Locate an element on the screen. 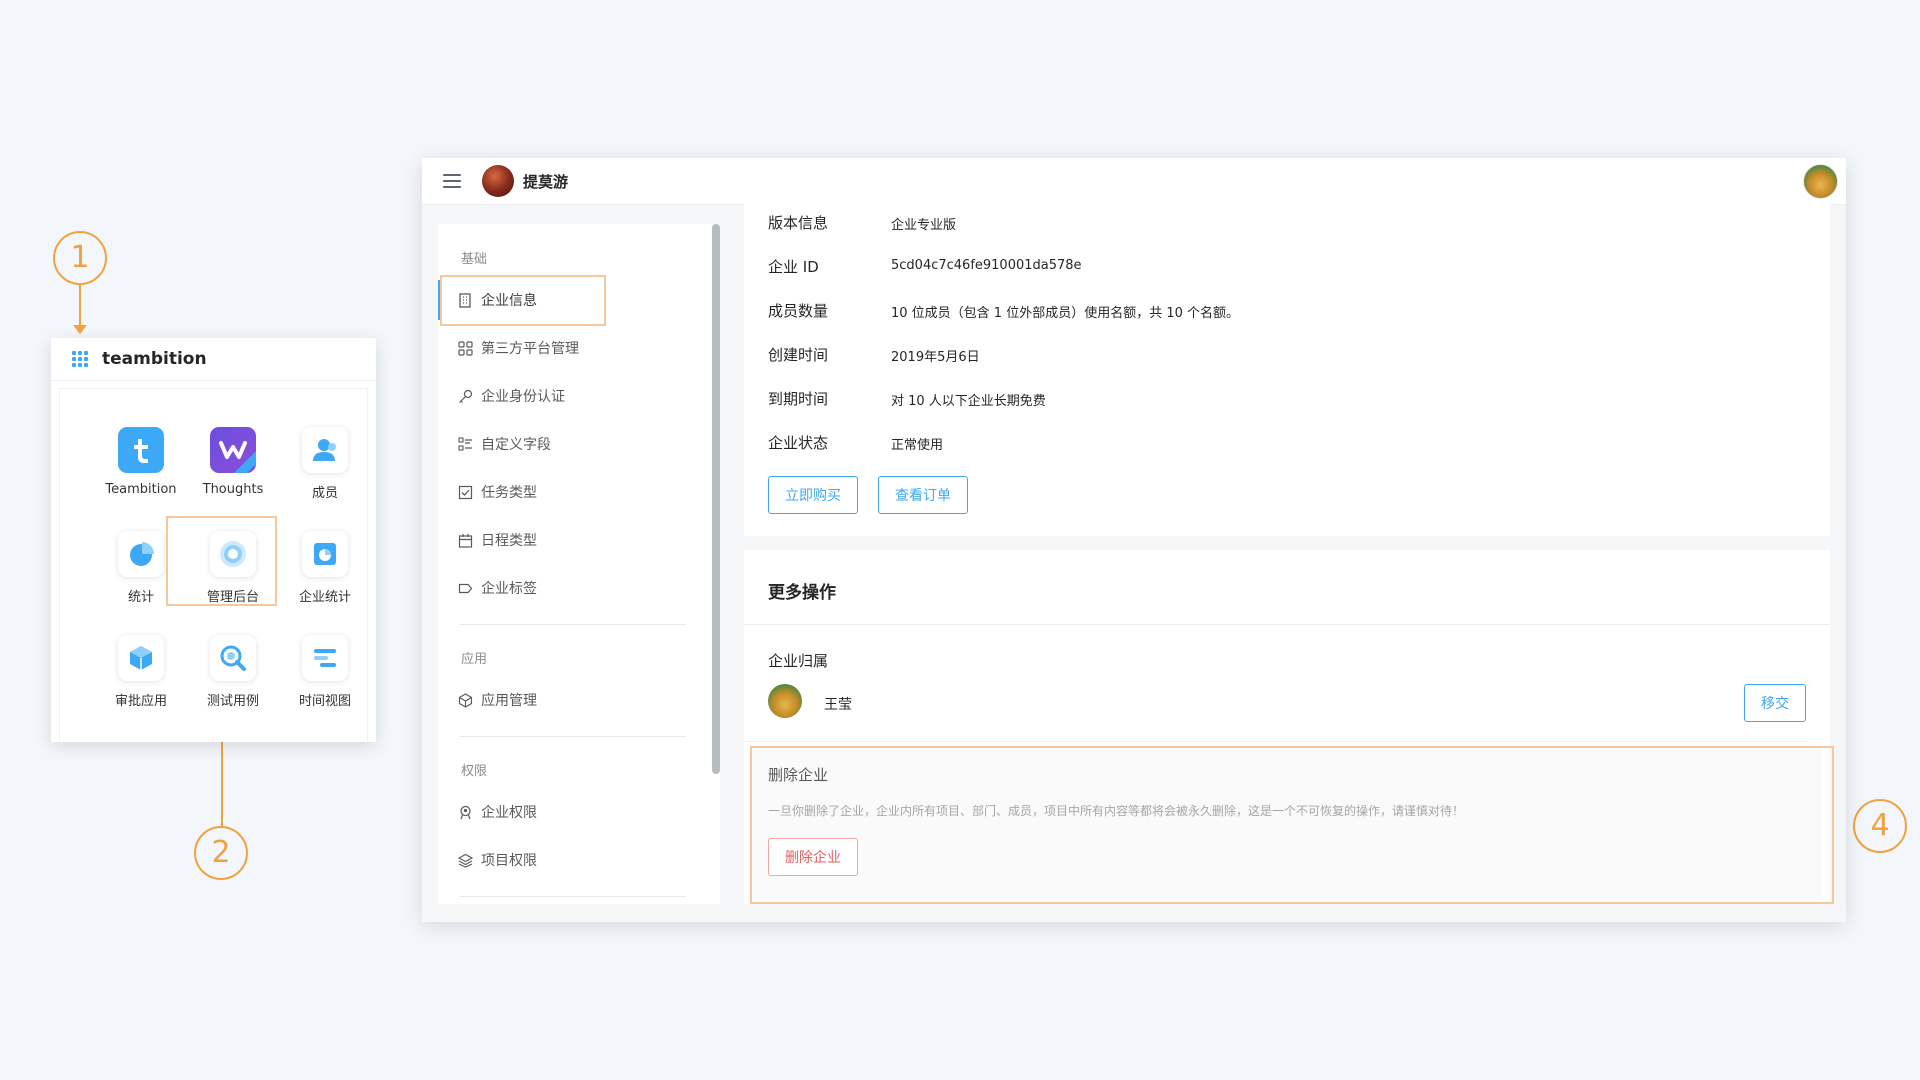 The height and width of the screenshot is (1080, 1920). highlight-admin-console is located at coordinates (221, 561).